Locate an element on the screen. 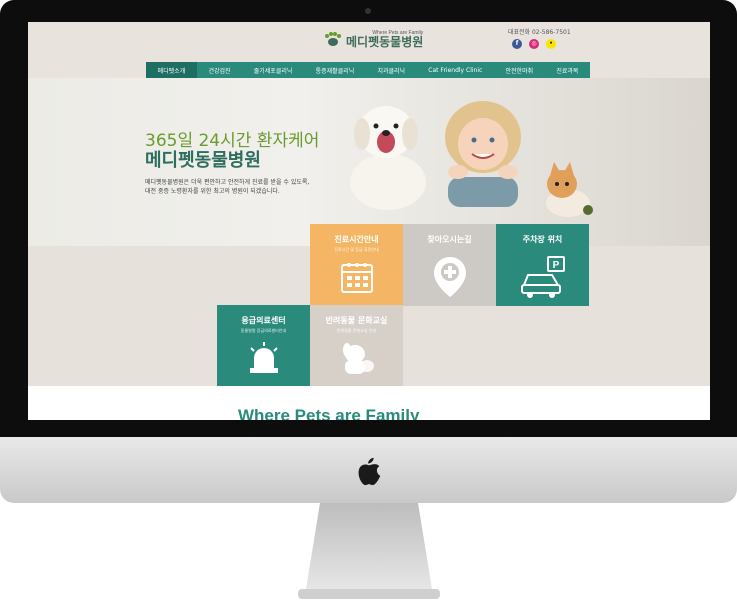 Image resolution: width=737 pixels, height=610 pixels. facebook-icon: f is located at coordinates (517, 44).